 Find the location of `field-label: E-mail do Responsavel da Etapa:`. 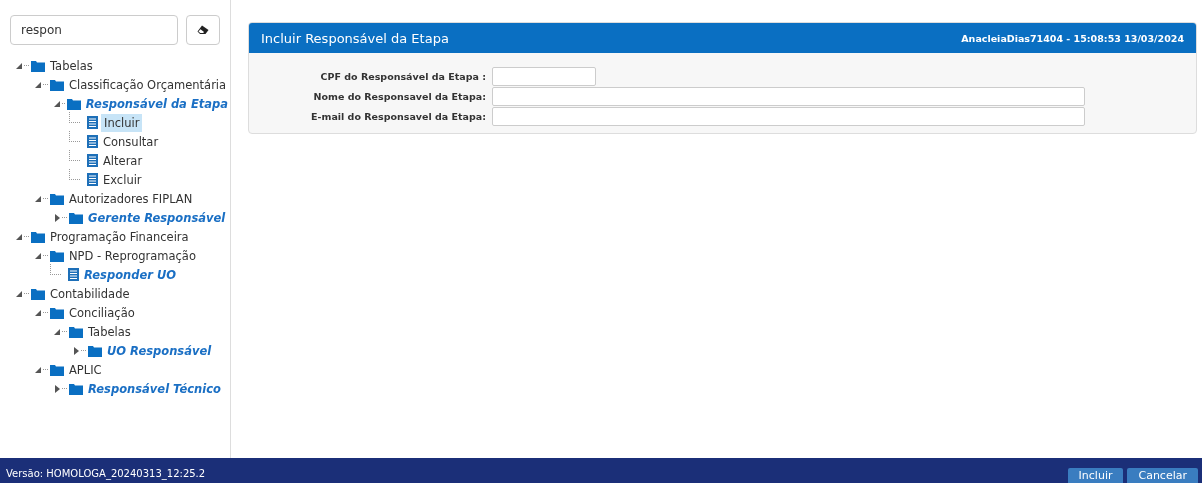

field-label: E-mail do Responsavel da Etapa: is located at coordinates (398, 116).